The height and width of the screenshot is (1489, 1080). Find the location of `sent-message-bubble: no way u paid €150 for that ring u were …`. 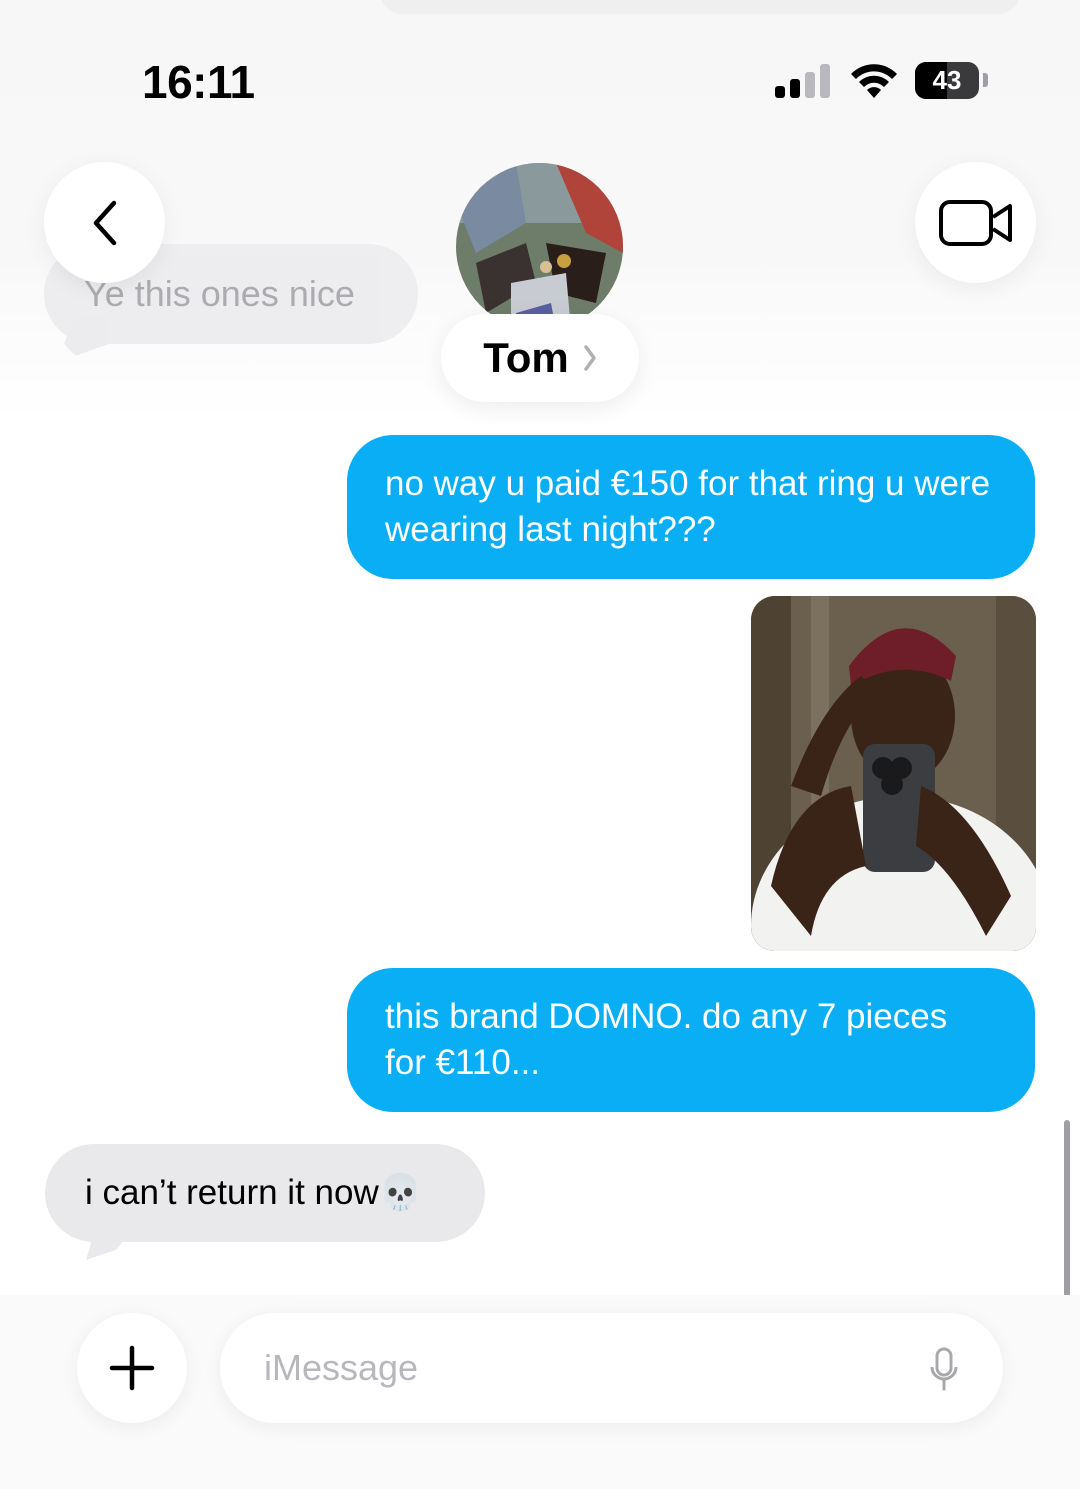

sent-message-bubble: no way u paid €150 for that ring u were … is located at coordinates (691, 507).